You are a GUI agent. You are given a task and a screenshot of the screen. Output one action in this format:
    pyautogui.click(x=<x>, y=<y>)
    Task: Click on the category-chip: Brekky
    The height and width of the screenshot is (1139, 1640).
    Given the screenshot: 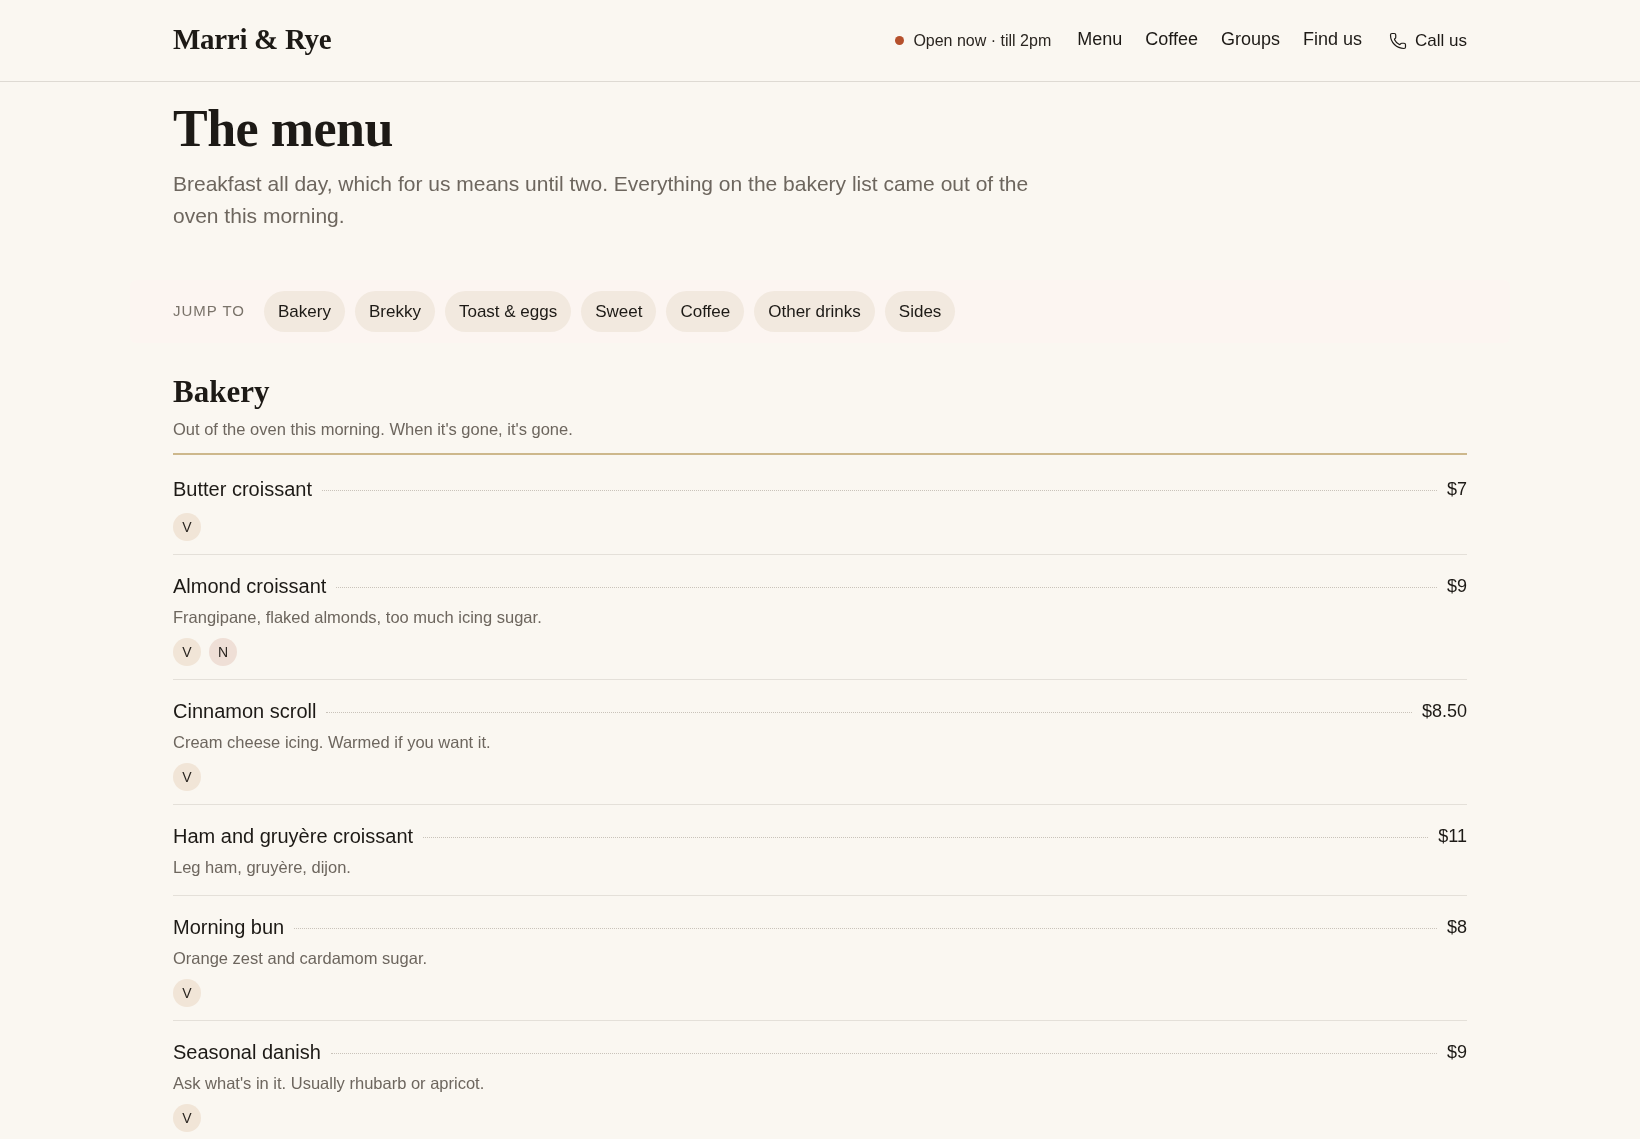 What is the action you would take?
    pyautogui.click(x=394, y=311)
    